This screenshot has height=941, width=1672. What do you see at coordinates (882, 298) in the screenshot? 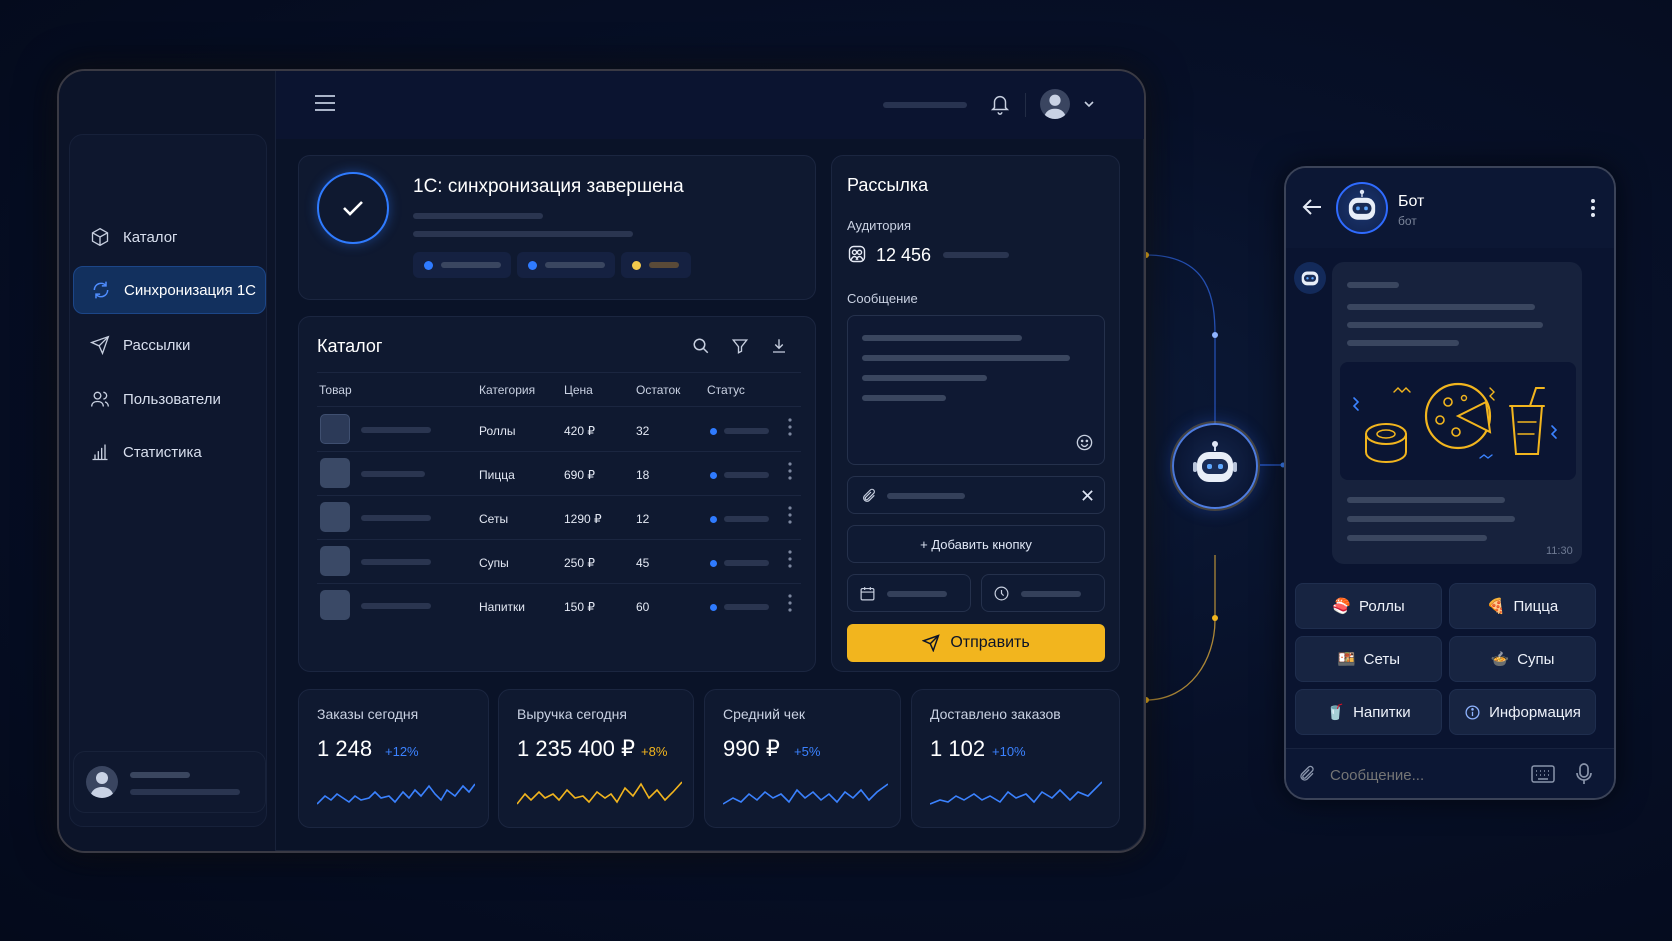
I see `message-label: Сообщение` at bounding box center [882, 298].